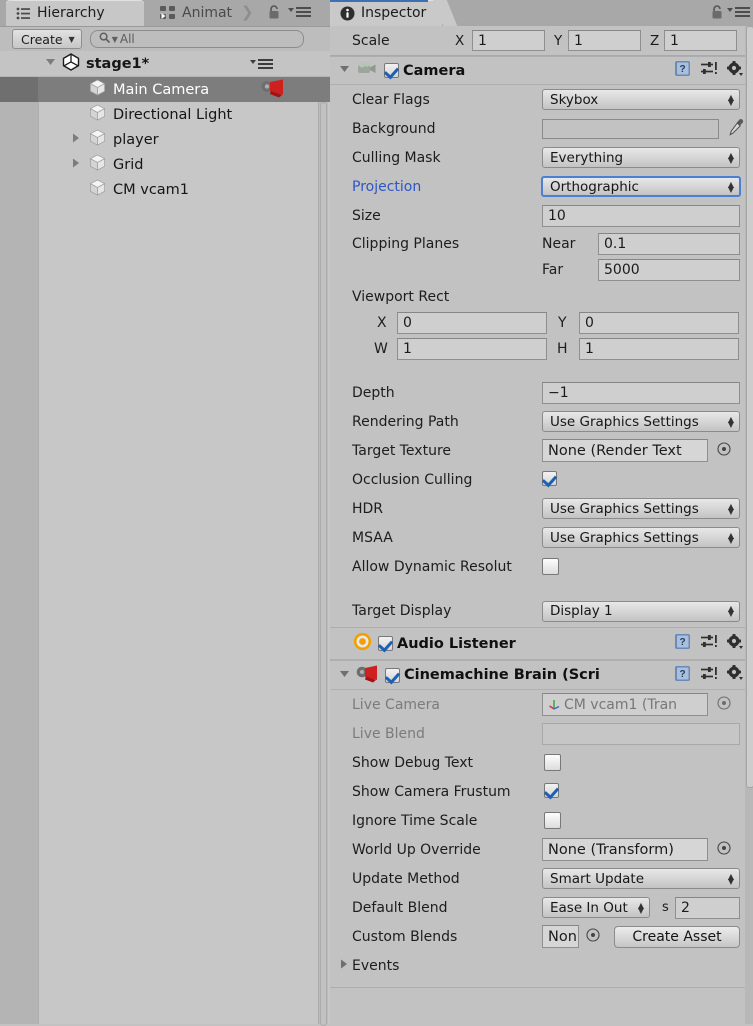 This screenshot has width=753, height=1026. Describe the element at coordinates (165, 189) in the screenshot. I see `hierarchy-item-cm-vcam1: CM vcam1` at that location.